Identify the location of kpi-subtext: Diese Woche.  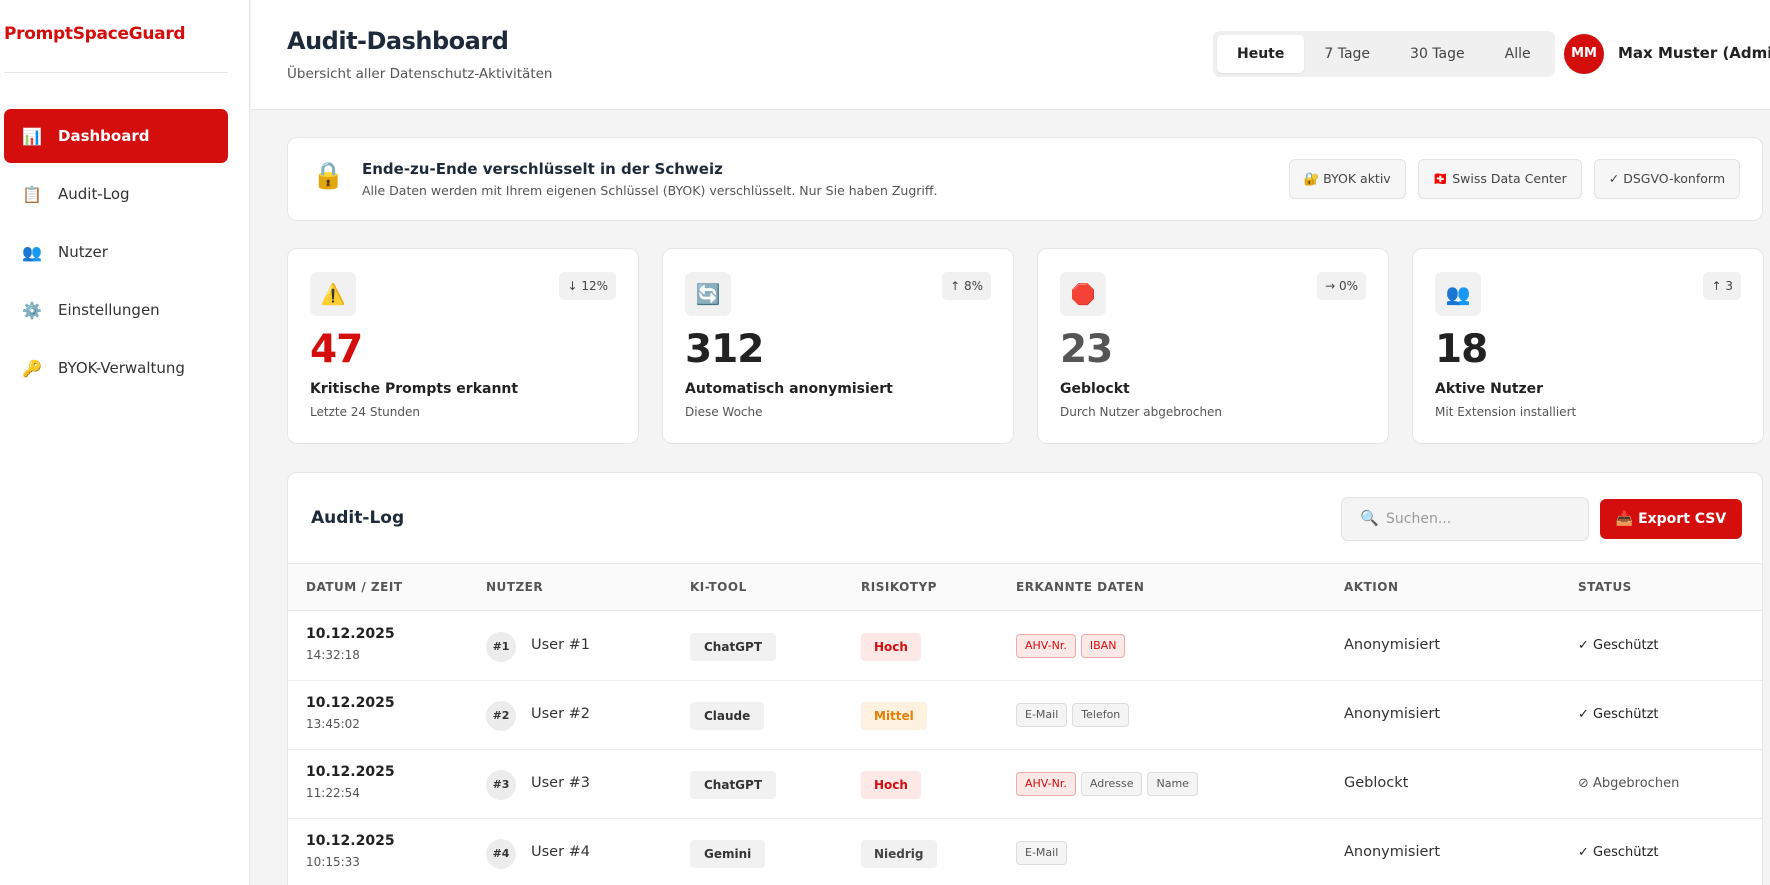
(724, 412).